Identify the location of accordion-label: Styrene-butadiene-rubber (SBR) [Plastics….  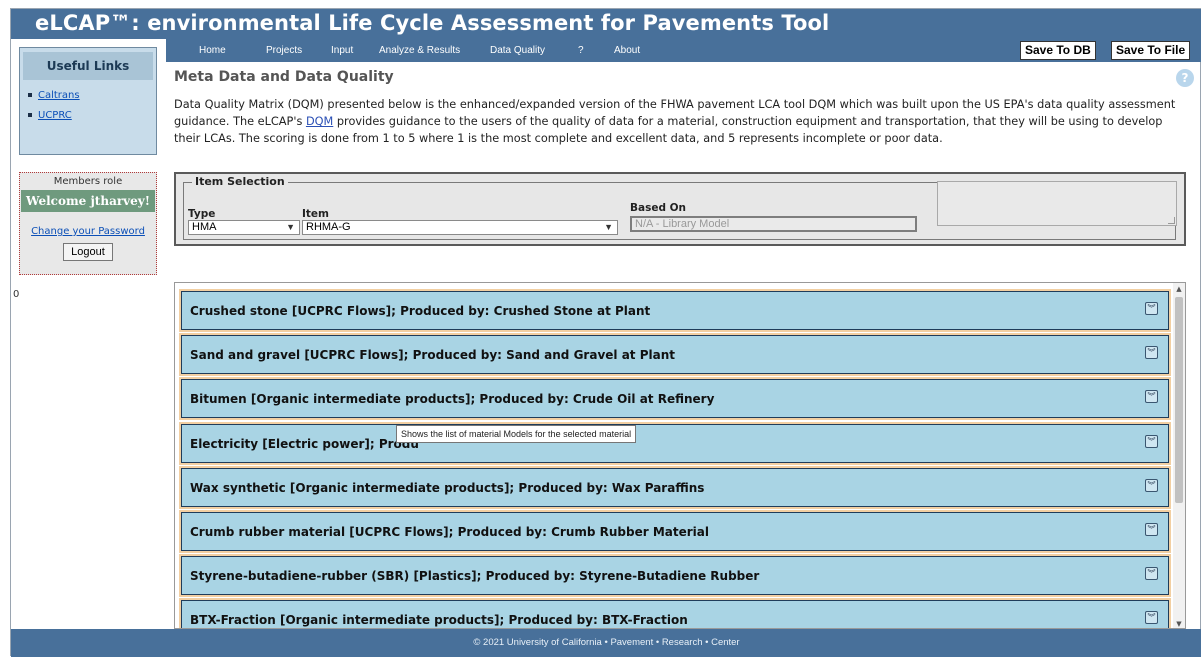
(475, 576).